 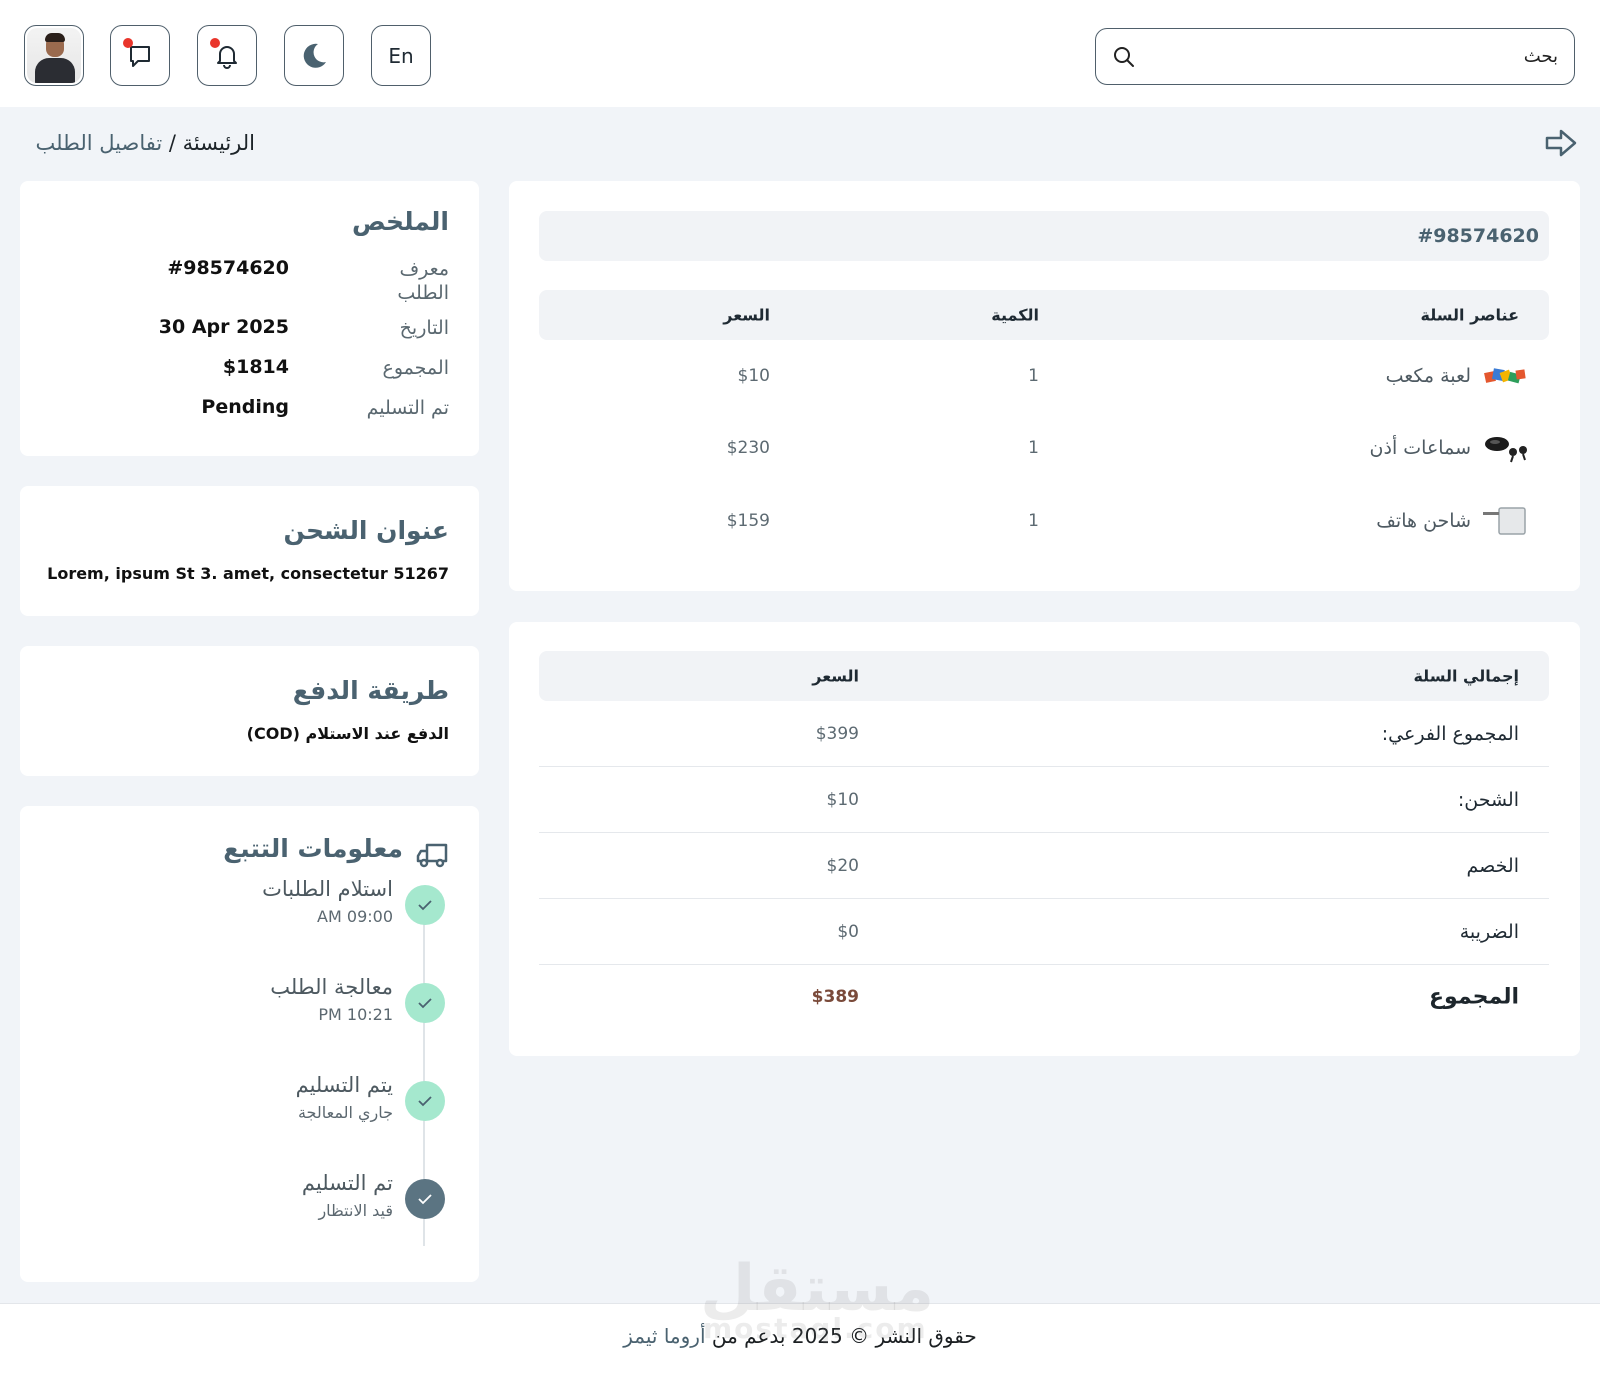 What do you see at coordinates (1428, 376) in the screenshot?
I see `item-name: لعبة مكعب` at bounding box center [1428, 376].